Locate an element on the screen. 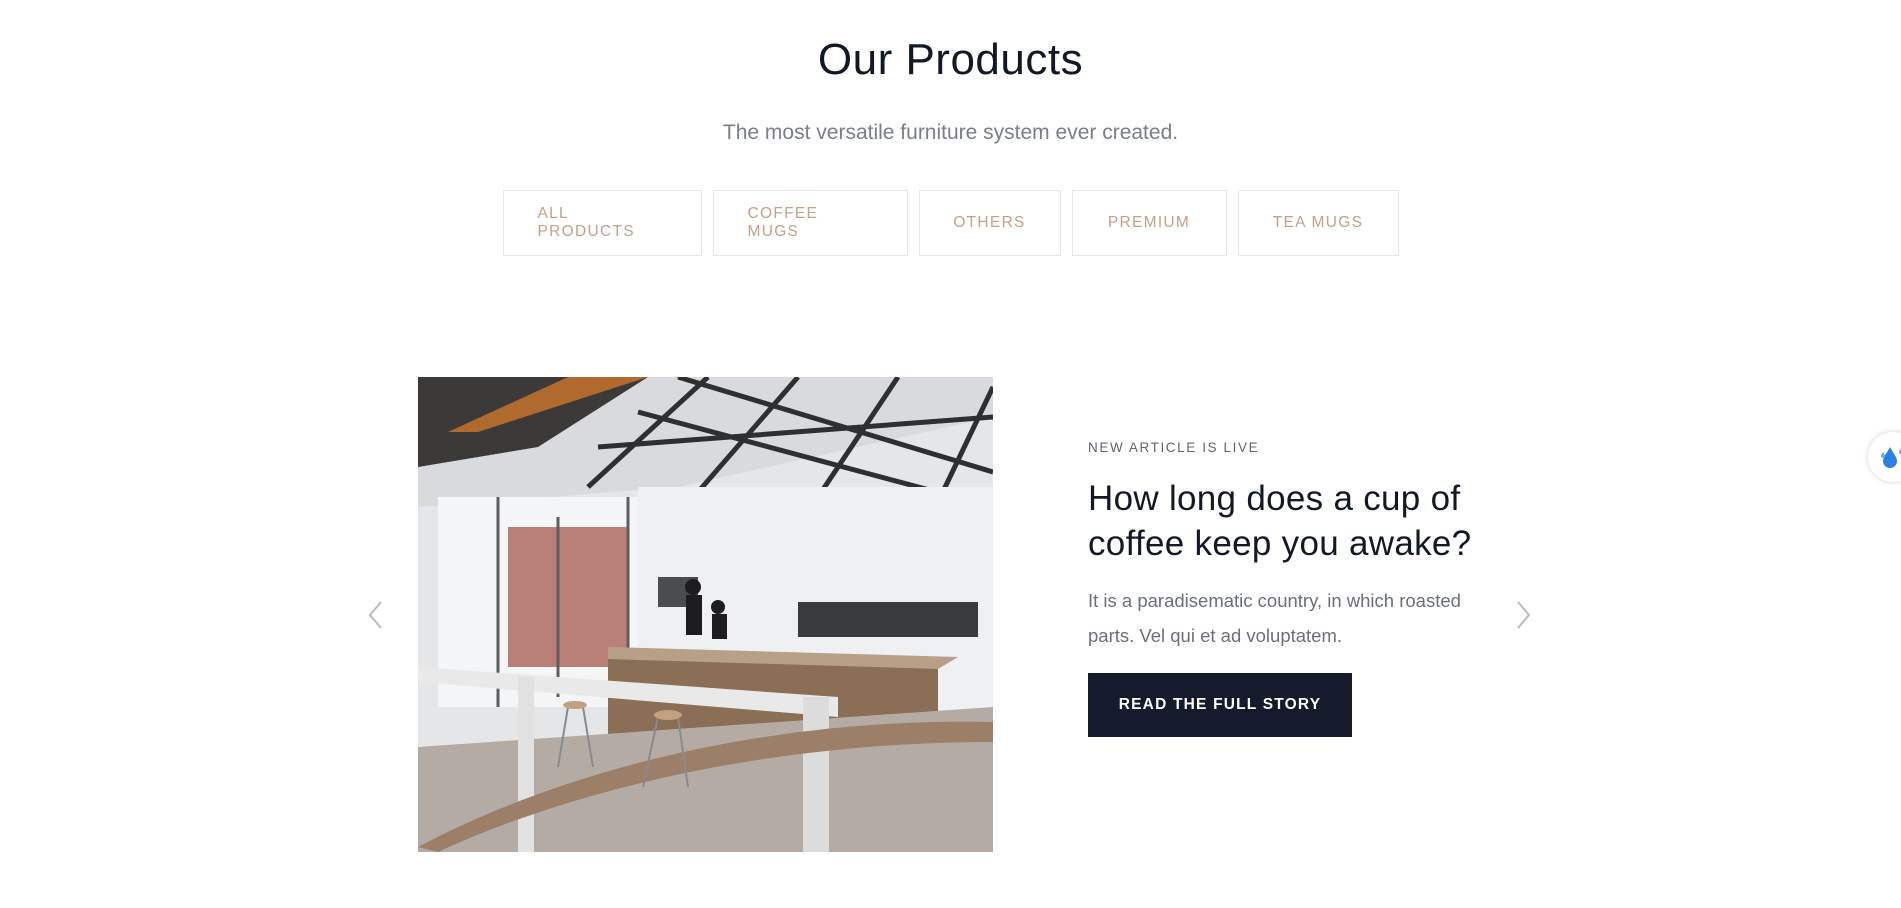 The image size is (1901, 908). page-title: Our Products is located at coordinates (950, 59).